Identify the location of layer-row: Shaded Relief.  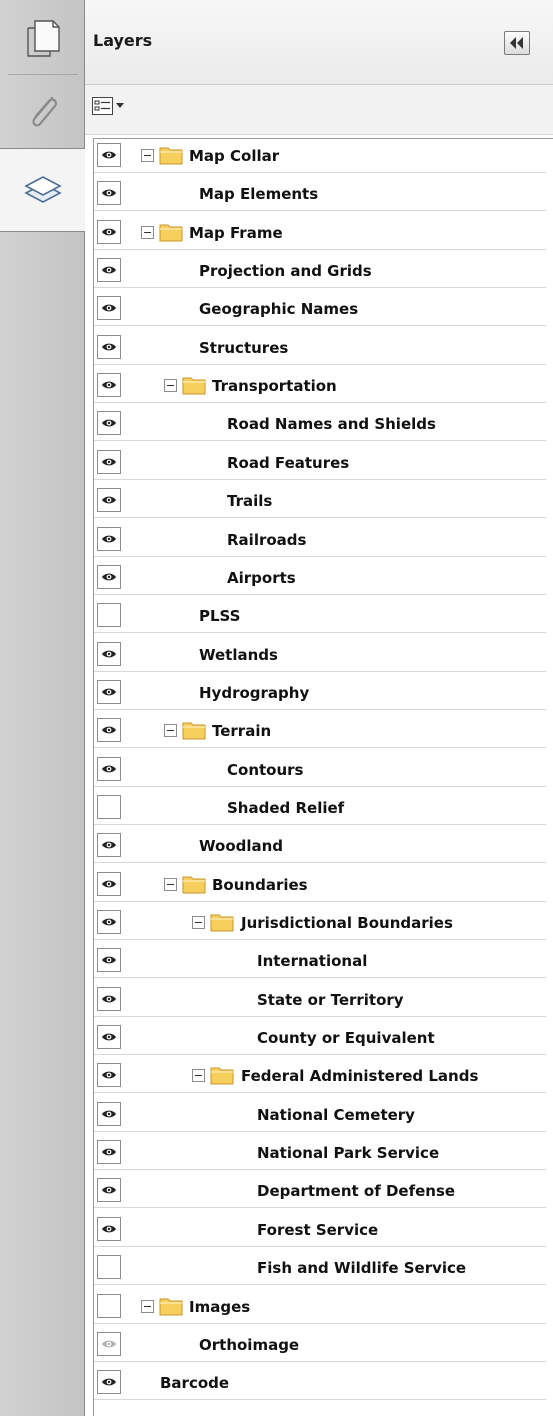
(320, 808).